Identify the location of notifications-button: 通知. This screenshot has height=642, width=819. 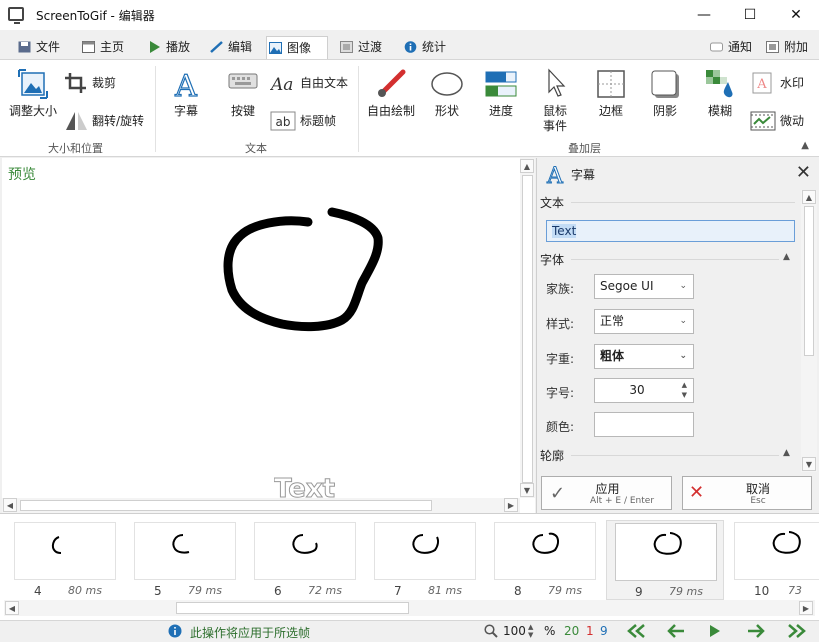
(730, 48).